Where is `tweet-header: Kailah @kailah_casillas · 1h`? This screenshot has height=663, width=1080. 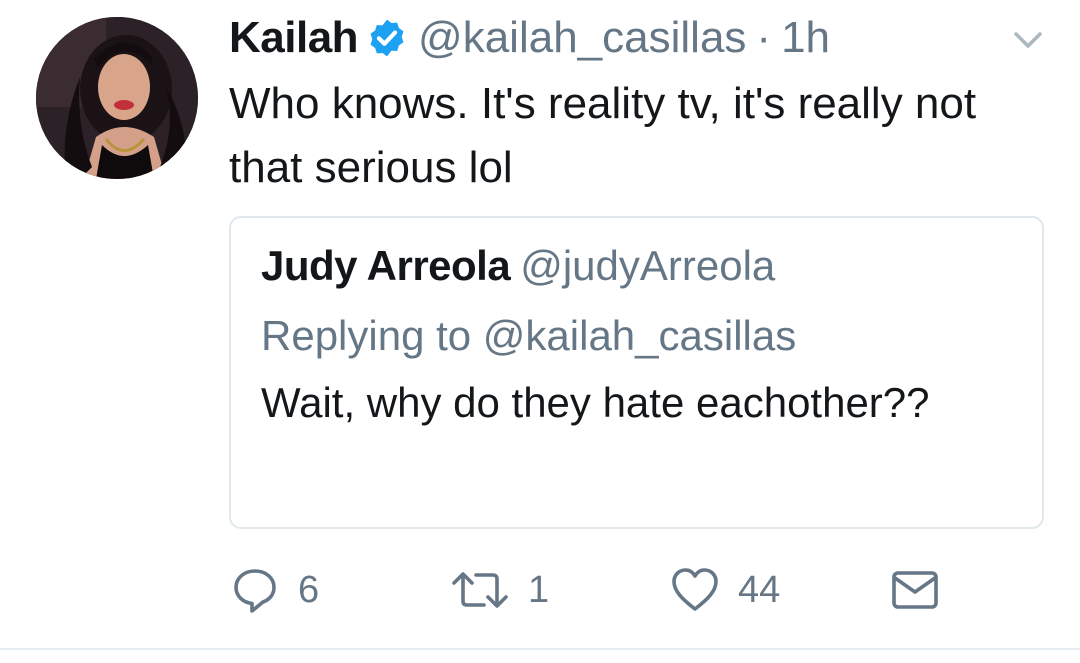 tweet-header: Kailah @kailah_casillas · 1h is located at coordinates (529, 38).